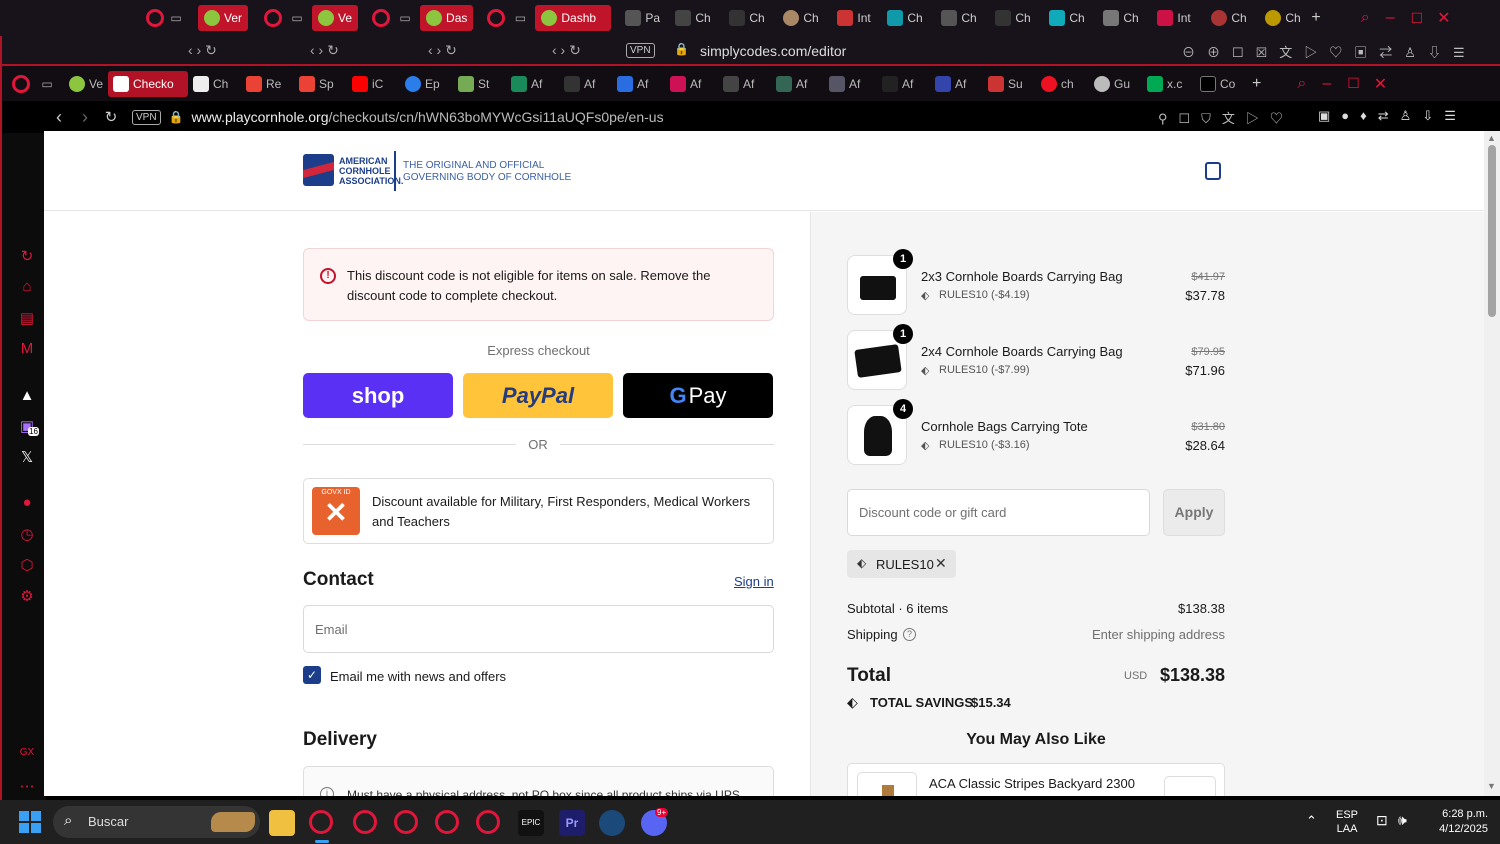 Image resolution: width=1500 pixels, height=844 pixels. Describe the element at coordinates (998, 512) in the screenshot. I see `discount-code-input: Discount code or gift card` at that location.